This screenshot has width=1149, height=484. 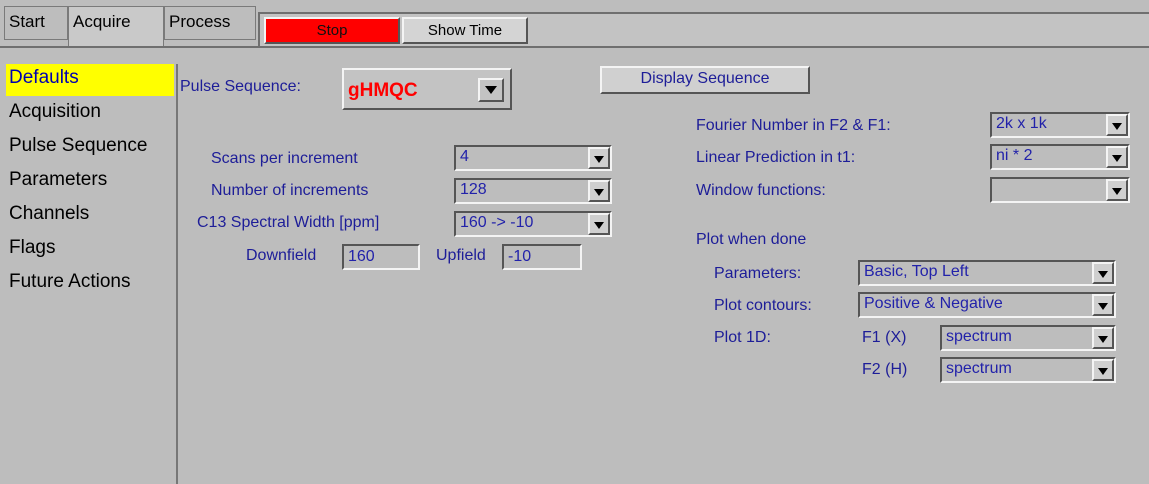 I want to click on window-functions-label: Window functions:, so click(x=761, y=190).